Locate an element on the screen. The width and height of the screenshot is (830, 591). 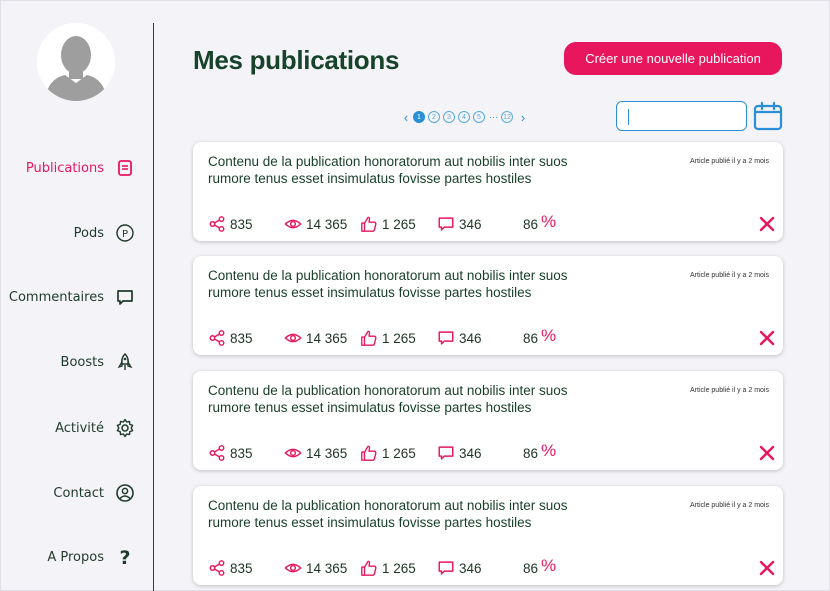
page-button: 4 is located at coordinates (464, 117).